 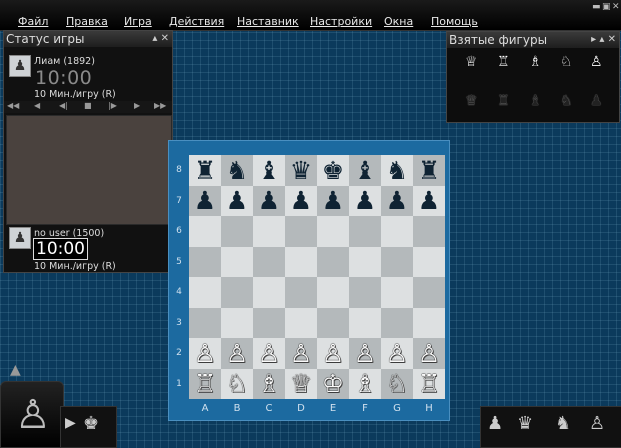 I want to click on square-a5, so click(x=205, y=261).